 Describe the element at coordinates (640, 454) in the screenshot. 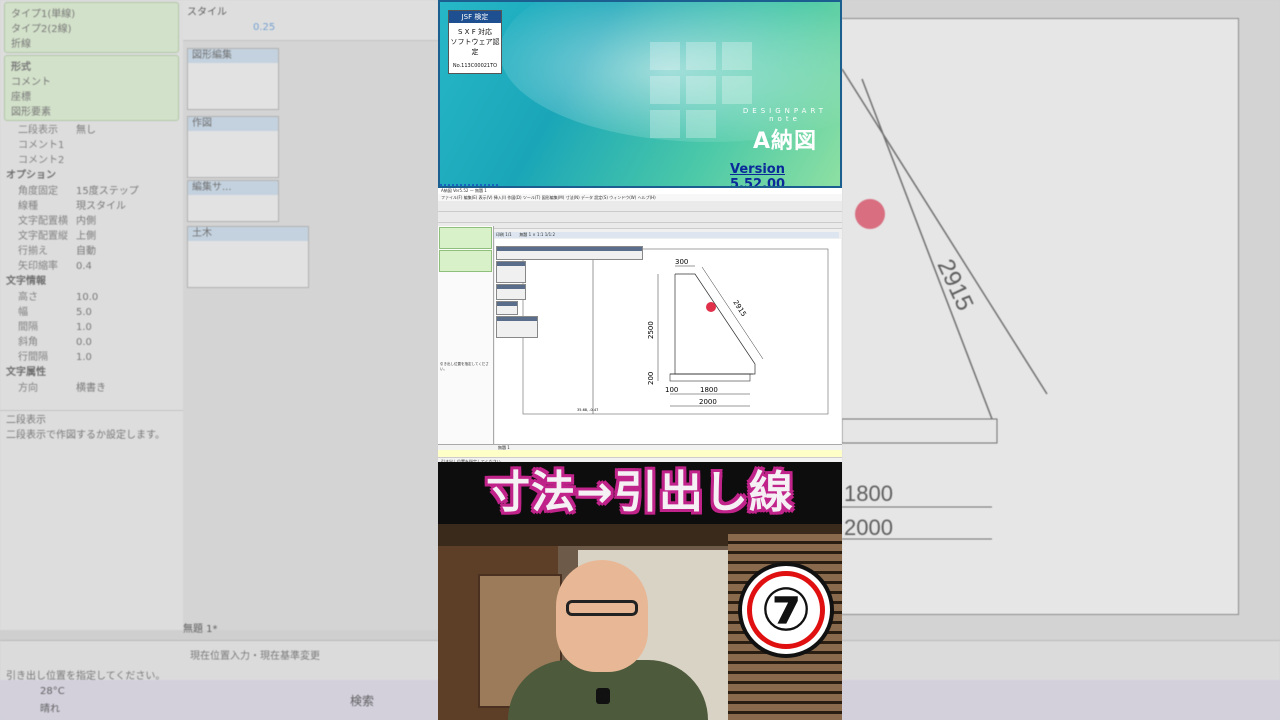

I see `cad-status-input` at that location.